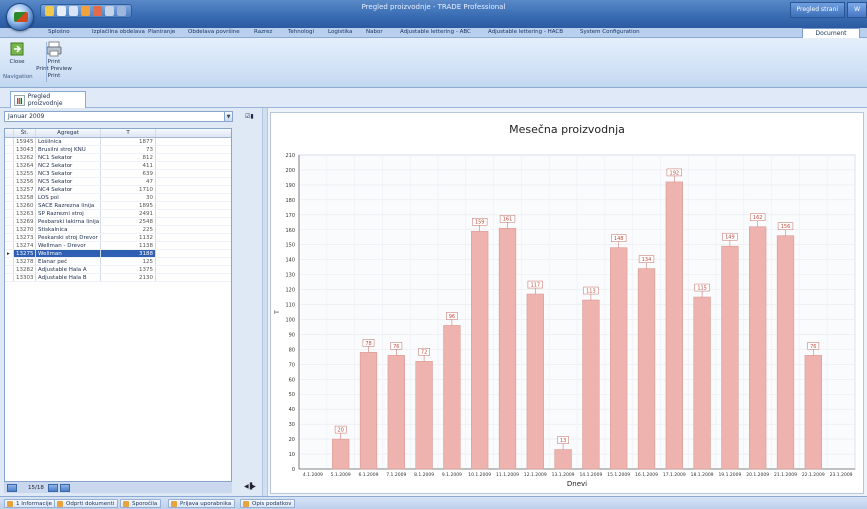  What do you see at coordinates (263, 32) in the screenshot?
I see `tab-cutting: Razrez` at bounding box center [263, 32].